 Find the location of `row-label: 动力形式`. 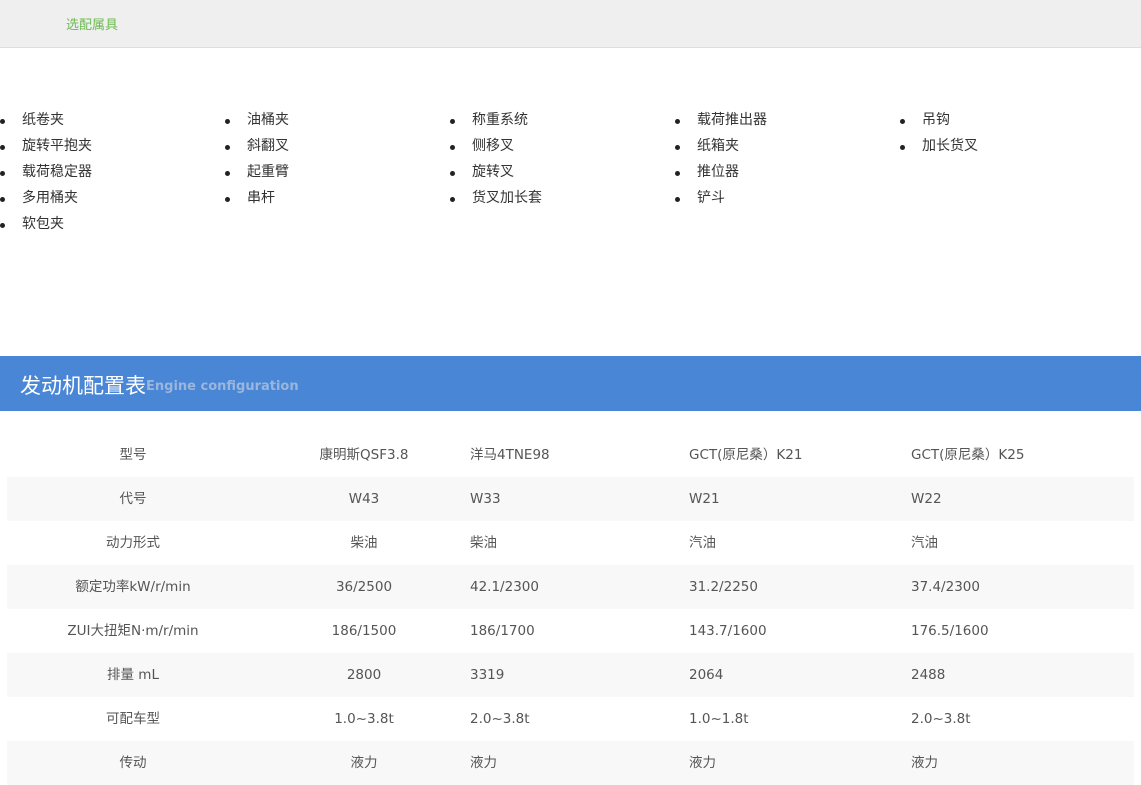

row-label: 动力形式 is located at coordinates (133, 543).